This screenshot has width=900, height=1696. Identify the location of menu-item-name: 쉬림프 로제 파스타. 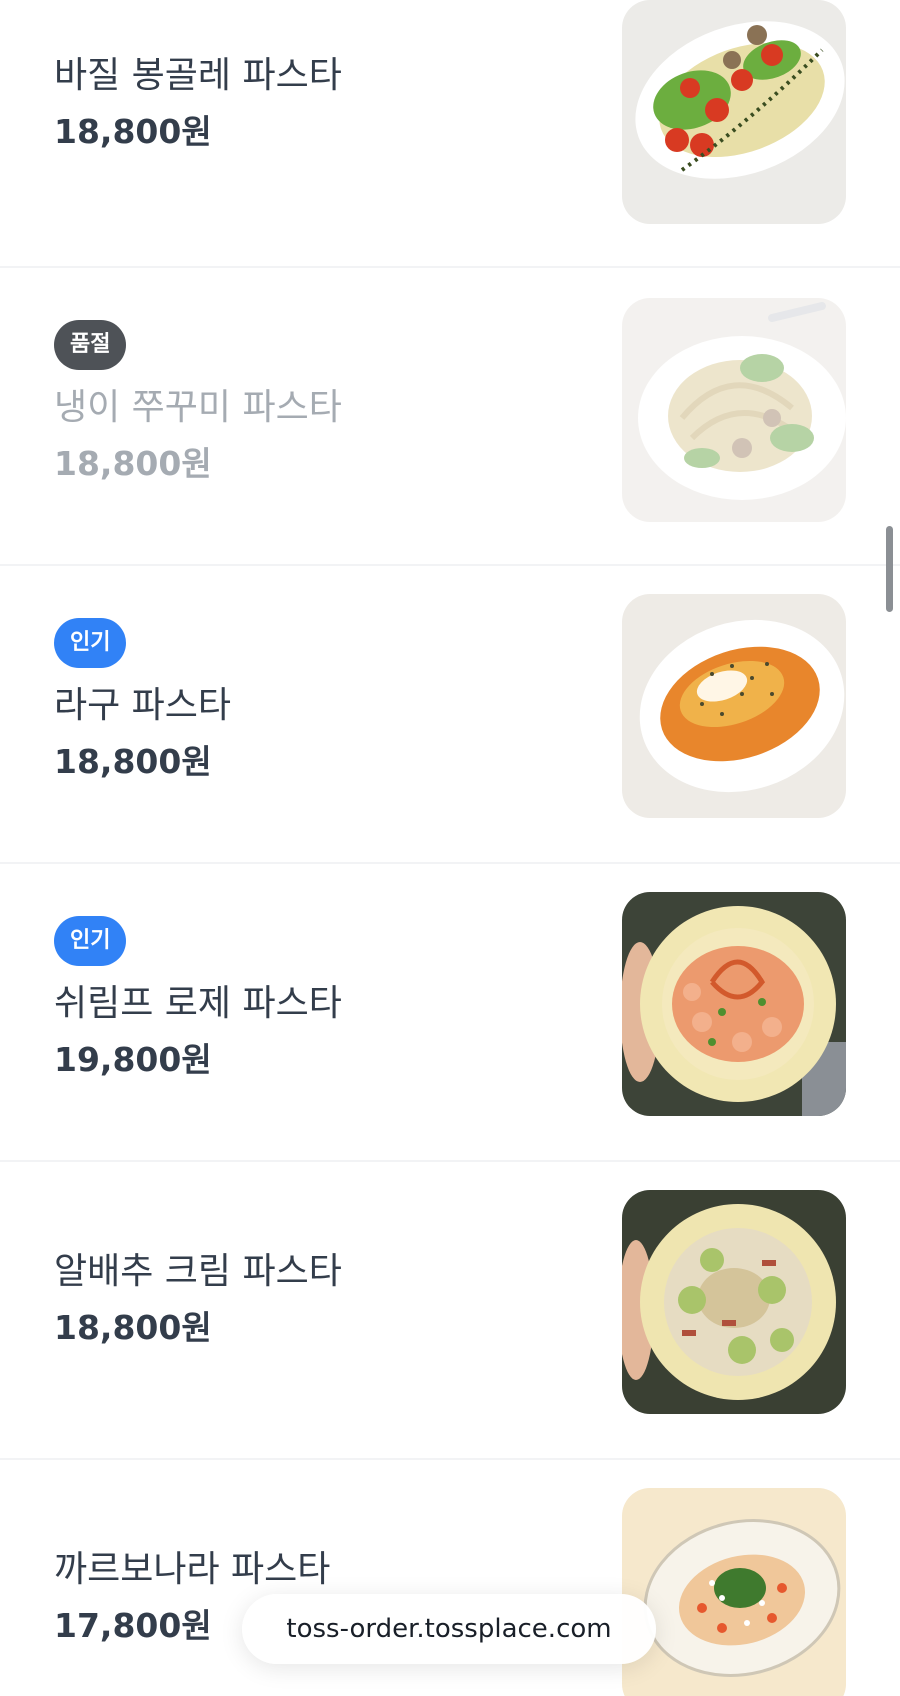
(198, 1003).